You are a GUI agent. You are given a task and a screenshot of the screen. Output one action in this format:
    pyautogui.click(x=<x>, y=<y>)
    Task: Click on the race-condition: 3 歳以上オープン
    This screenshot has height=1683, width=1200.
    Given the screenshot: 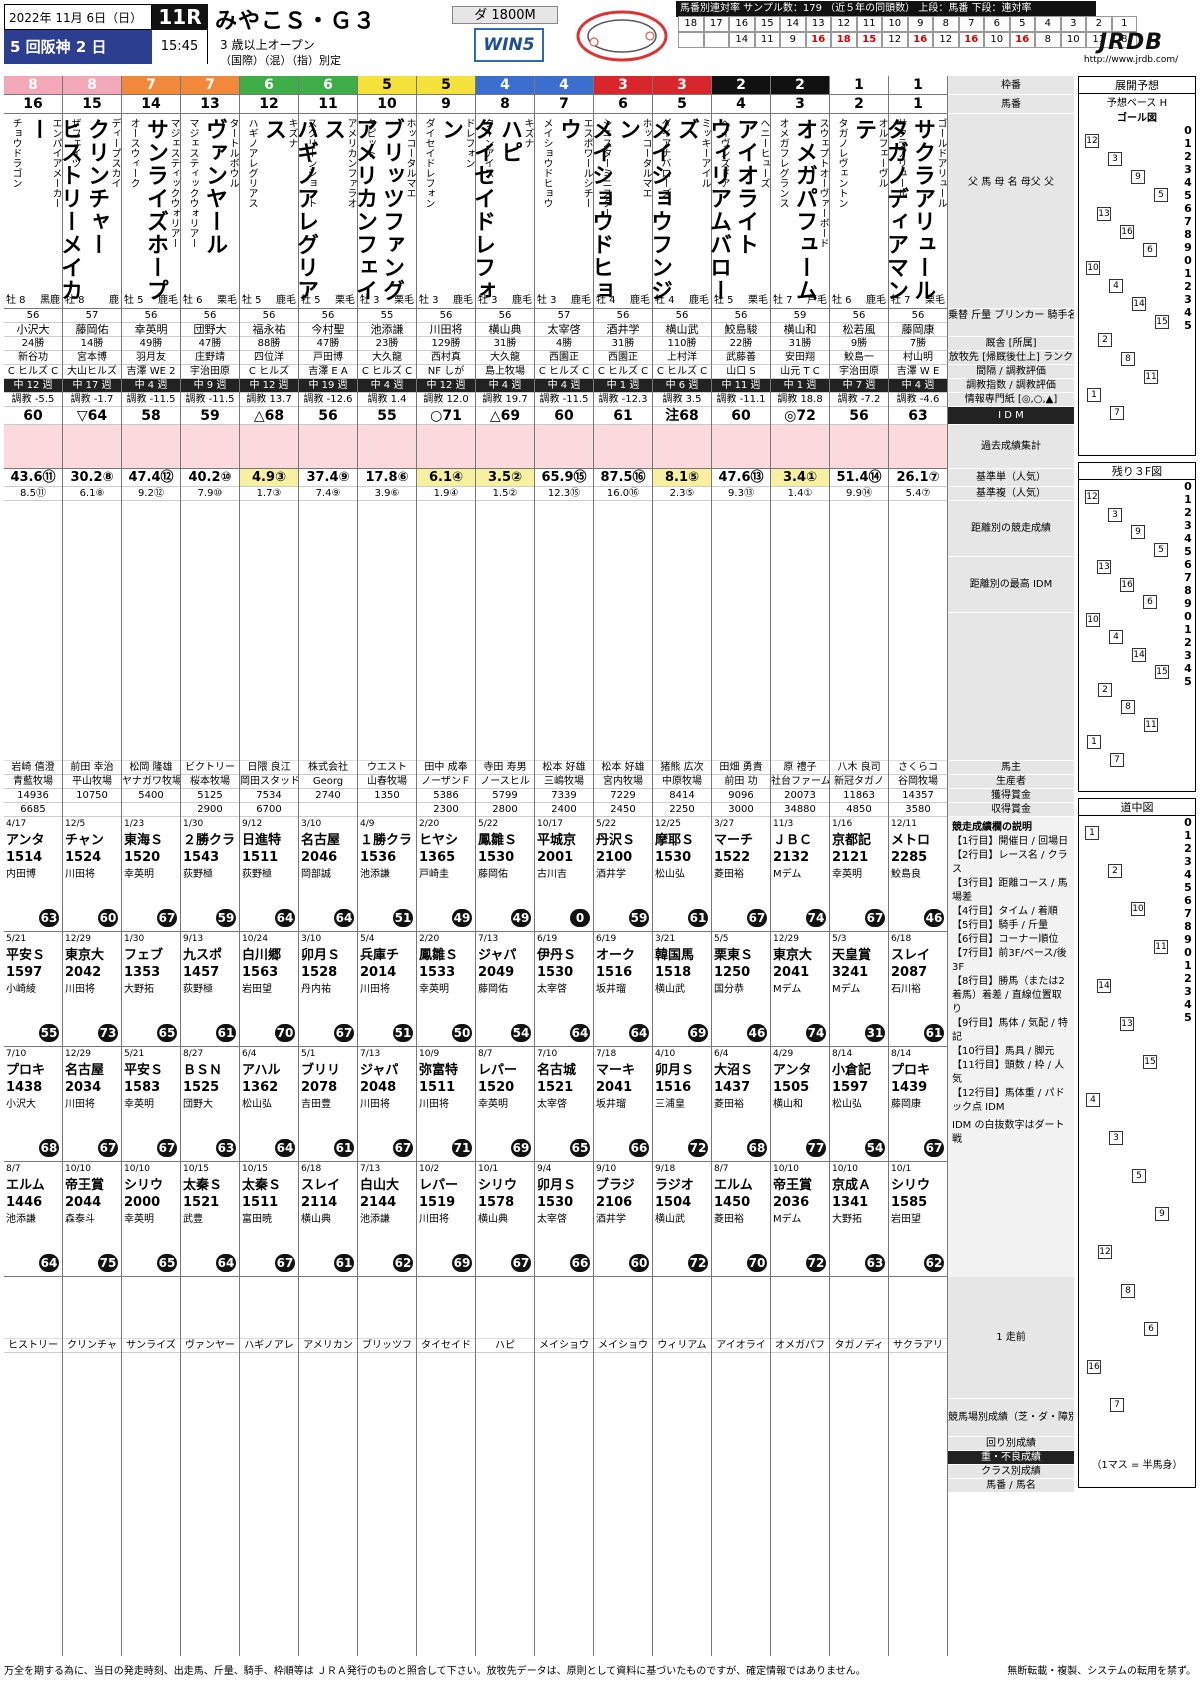 What is the action you would take?
    pyautogui.click(x=267, y=45)
    